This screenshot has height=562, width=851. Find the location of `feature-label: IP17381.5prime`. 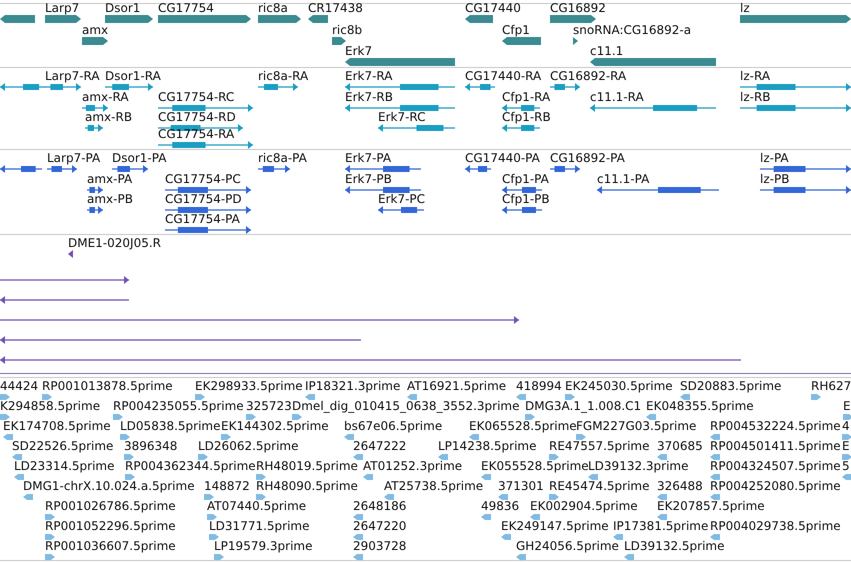

feature-label: IP17381.5prime is located at coordinates (660, 526).